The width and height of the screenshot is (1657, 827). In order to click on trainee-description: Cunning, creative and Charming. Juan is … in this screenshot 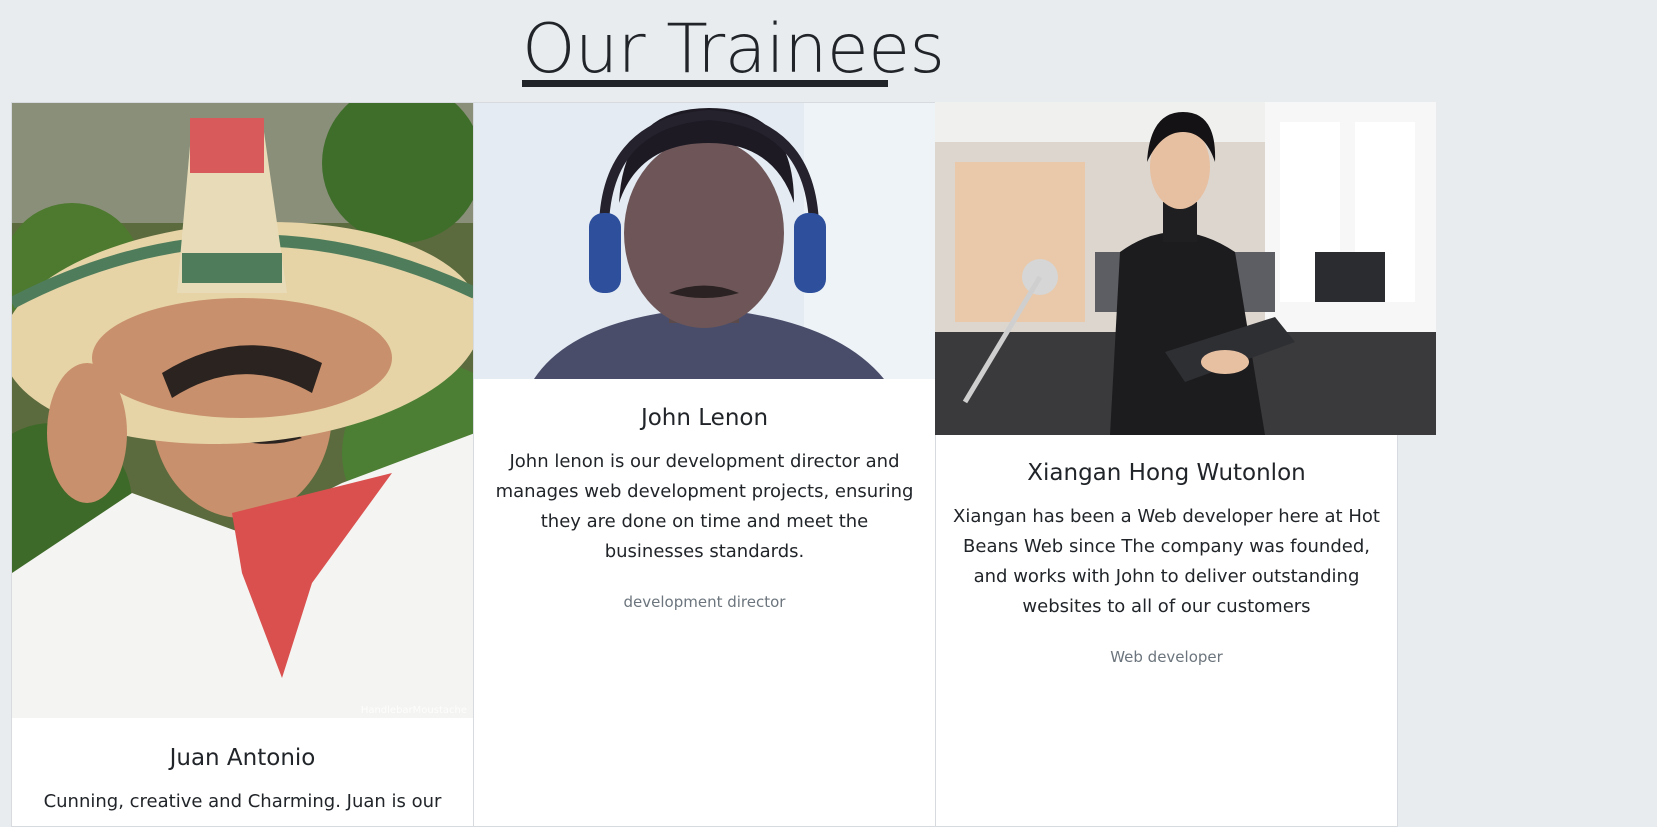, I will do `click(242, 801)`.